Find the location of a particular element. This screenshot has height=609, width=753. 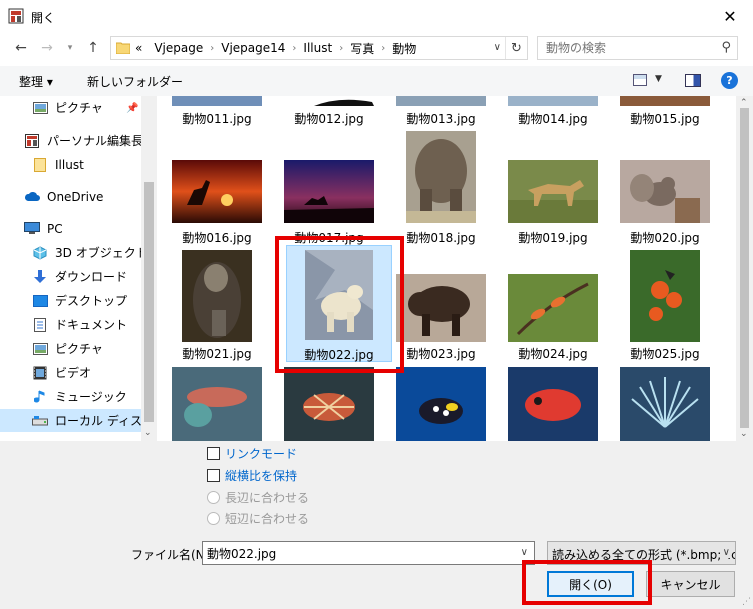

window-title: 開く is located at coordinates (43, 18).